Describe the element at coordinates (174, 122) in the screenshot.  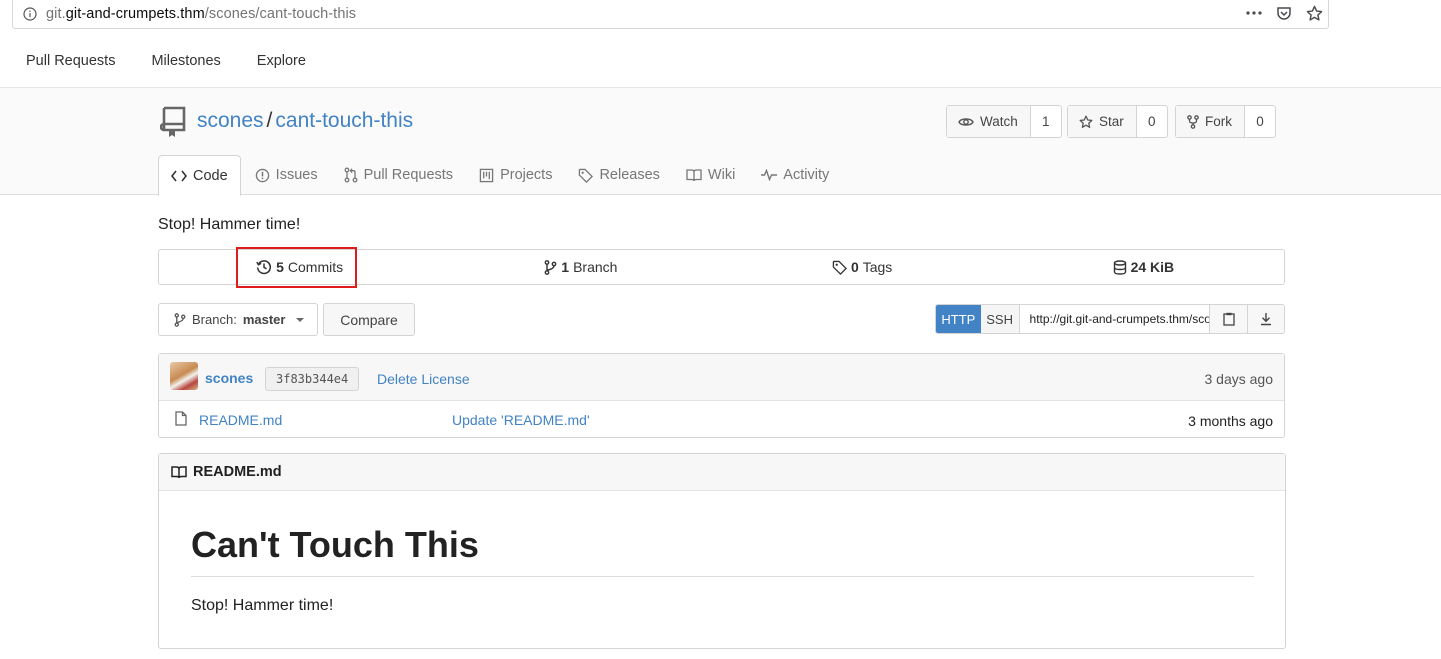
I see `repo-icon` at that location.